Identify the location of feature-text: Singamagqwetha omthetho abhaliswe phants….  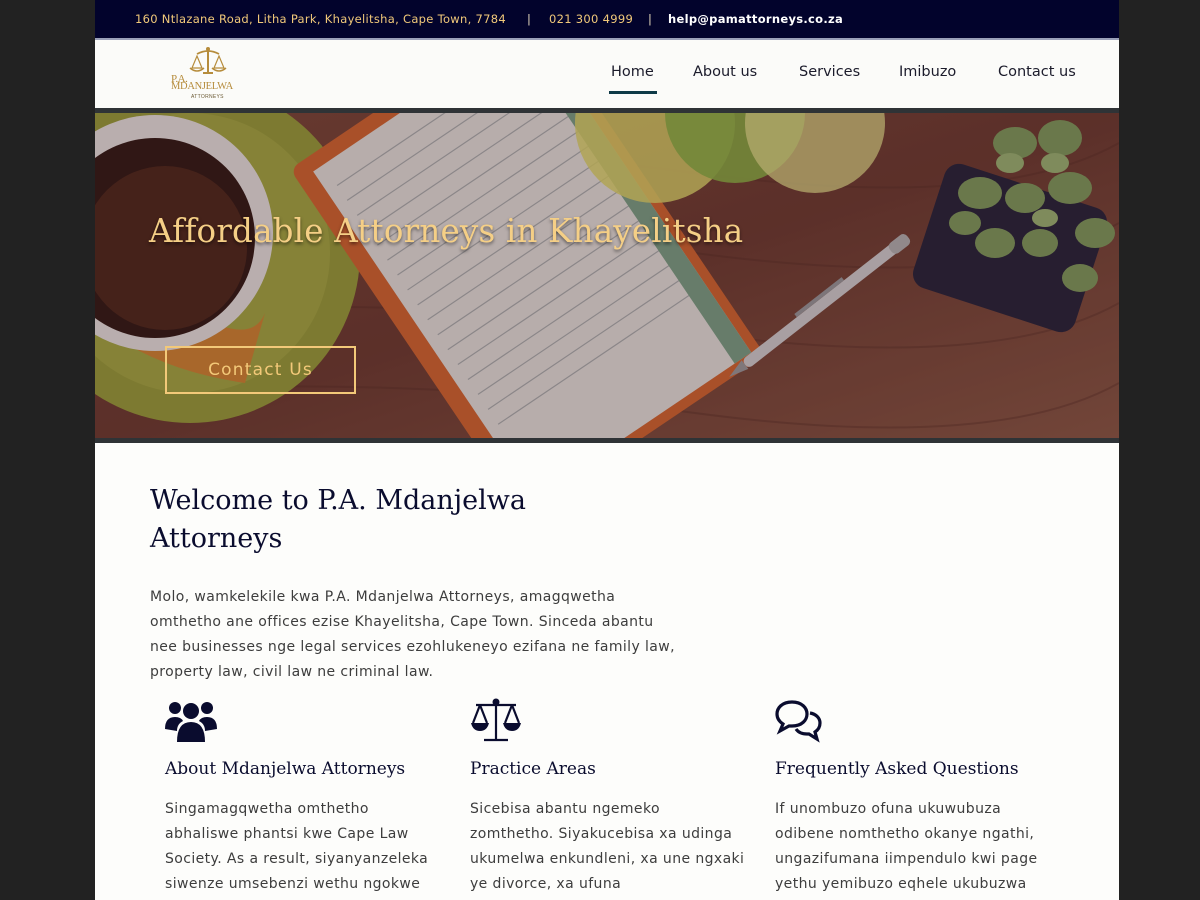
(297, 846).